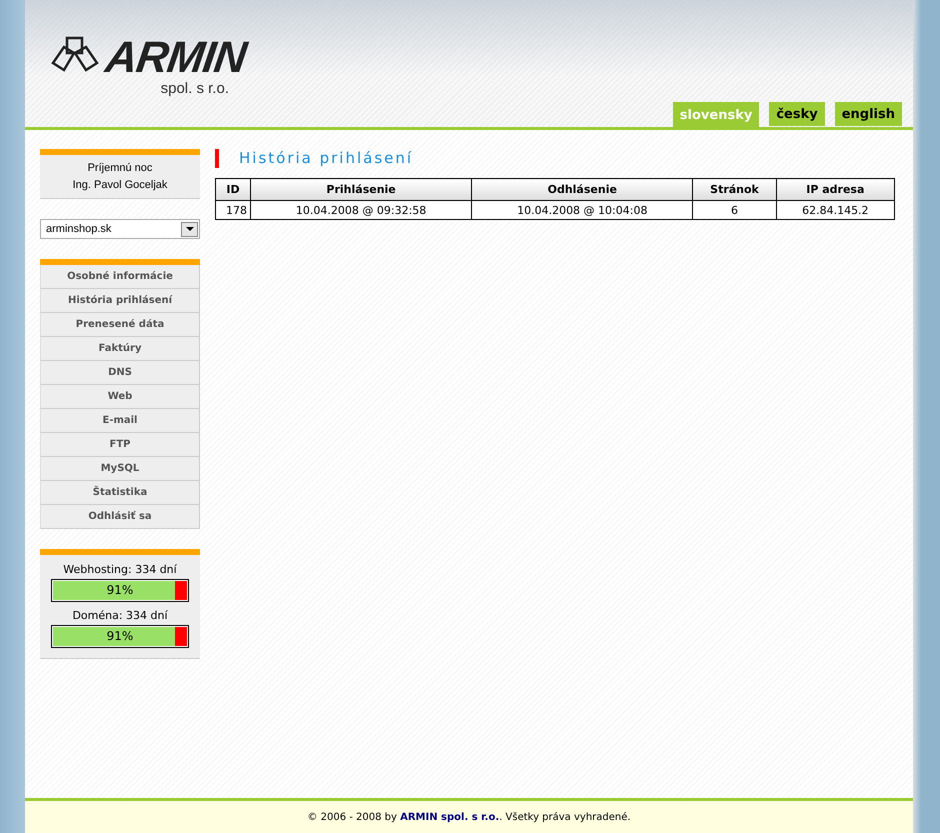 The image size is (940, 833). Describe the element at coordinates (120, 569) in the screenshot. I see `quota-label: Webhosting: 334 dní` at that location.